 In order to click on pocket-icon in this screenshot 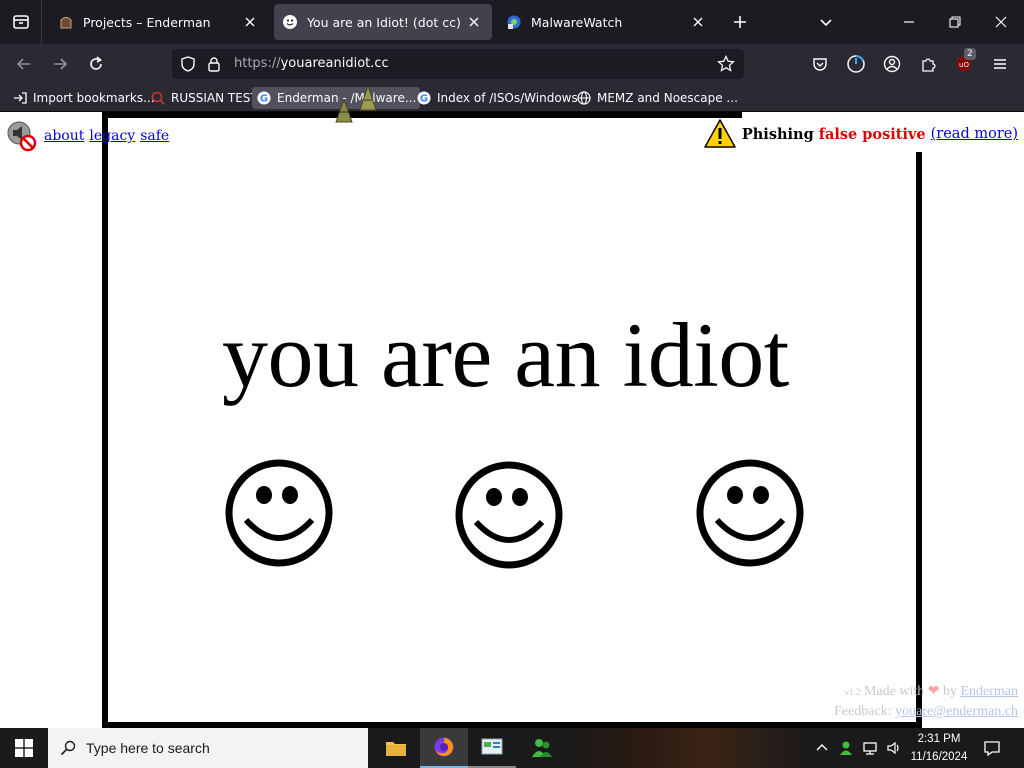, I will do `click(820, 64)`.